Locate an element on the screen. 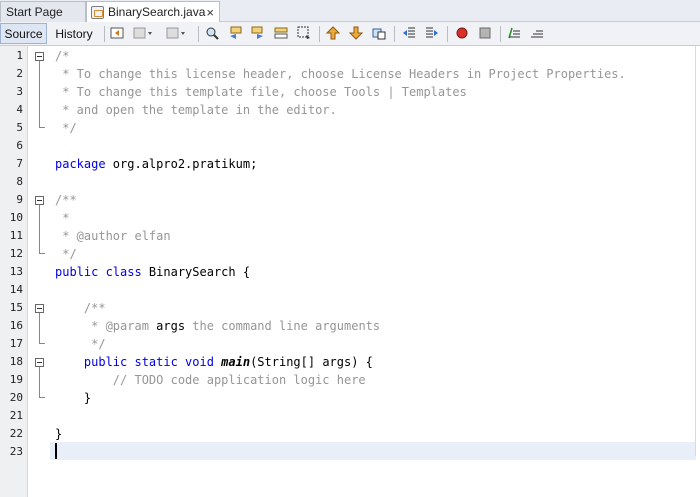  code-line-9: /** is located at coordinates (66, 200).